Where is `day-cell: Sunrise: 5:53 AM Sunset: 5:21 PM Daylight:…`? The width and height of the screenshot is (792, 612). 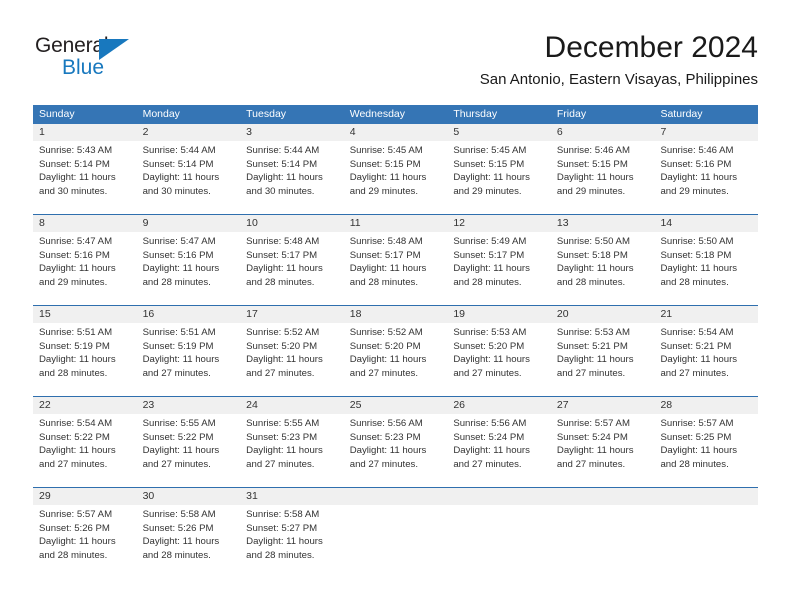 day-cell: Sunrise: 5:53 AM Sunset: 5:21 PM Daylight:… is located at coordinates (603, 353).